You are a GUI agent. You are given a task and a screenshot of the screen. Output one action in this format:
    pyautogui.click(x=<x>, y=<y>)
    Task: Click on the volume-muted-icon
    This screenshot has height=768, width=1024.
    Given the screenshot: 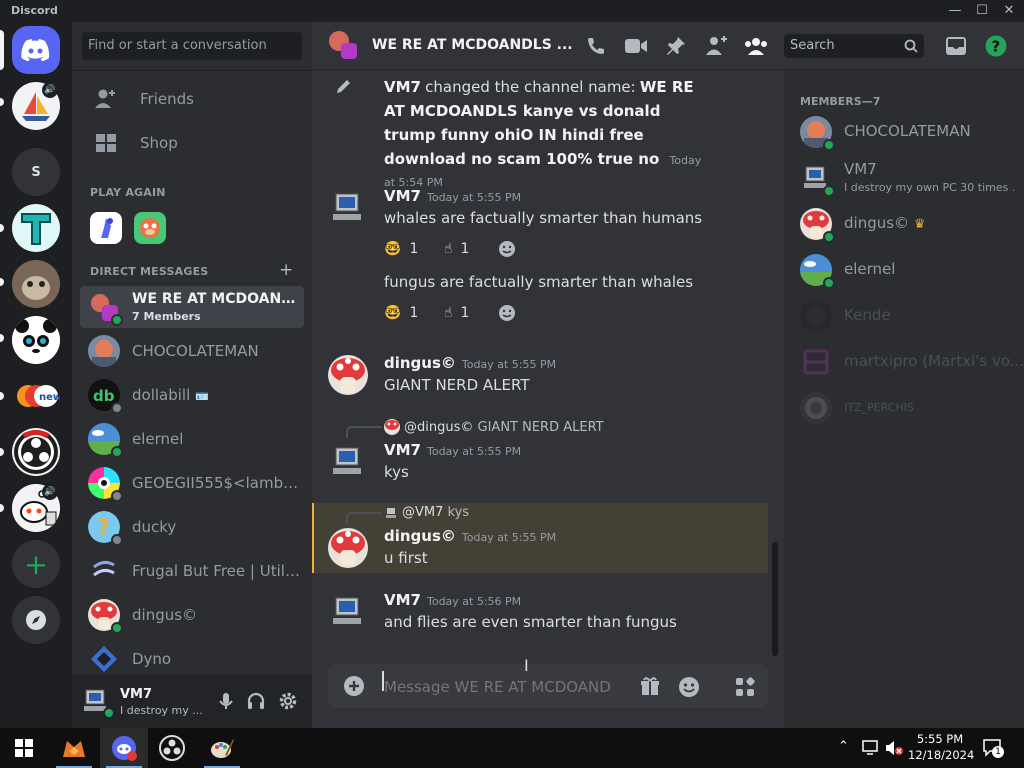 What is the action you would take?
    pyautogui.click(x=894, y=748)
    